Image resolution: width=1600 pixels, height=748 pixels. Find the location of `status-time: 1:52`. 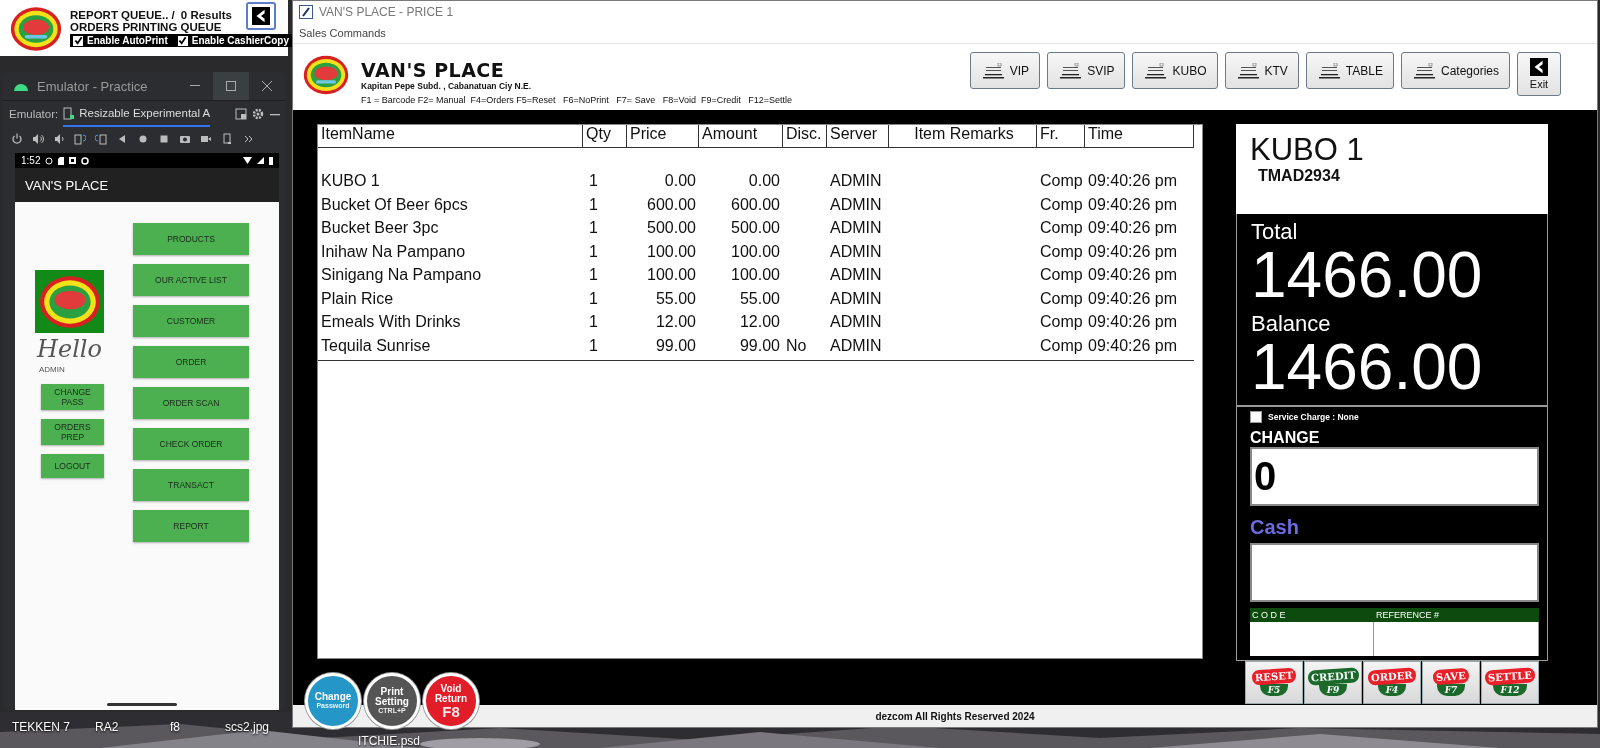

status-time: 1:52 is located at coordinates (31, 160).